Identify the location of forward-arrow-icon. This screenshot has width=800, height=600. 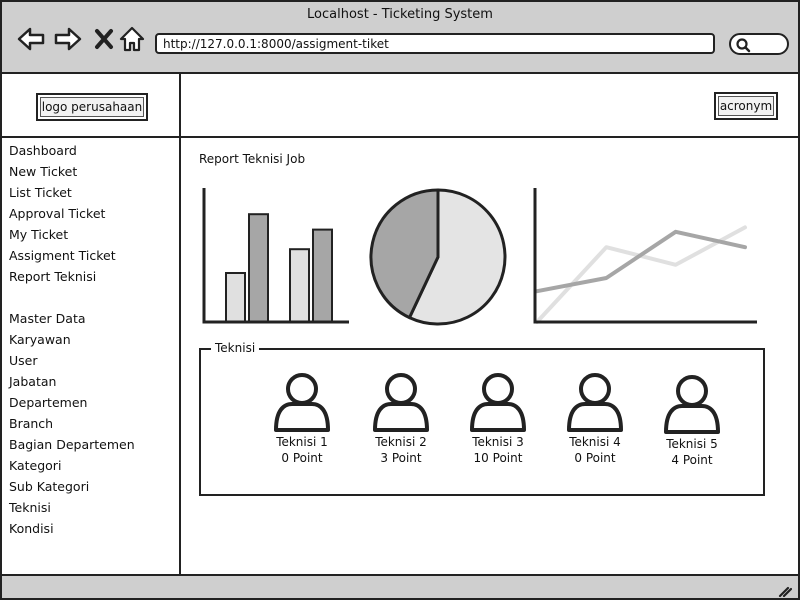
(68, 39).